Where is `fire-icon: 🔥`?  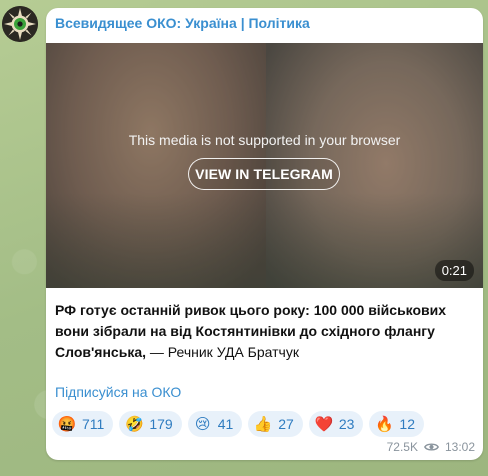 fire-icon: 🔥 is located at coordinates (384, 424).